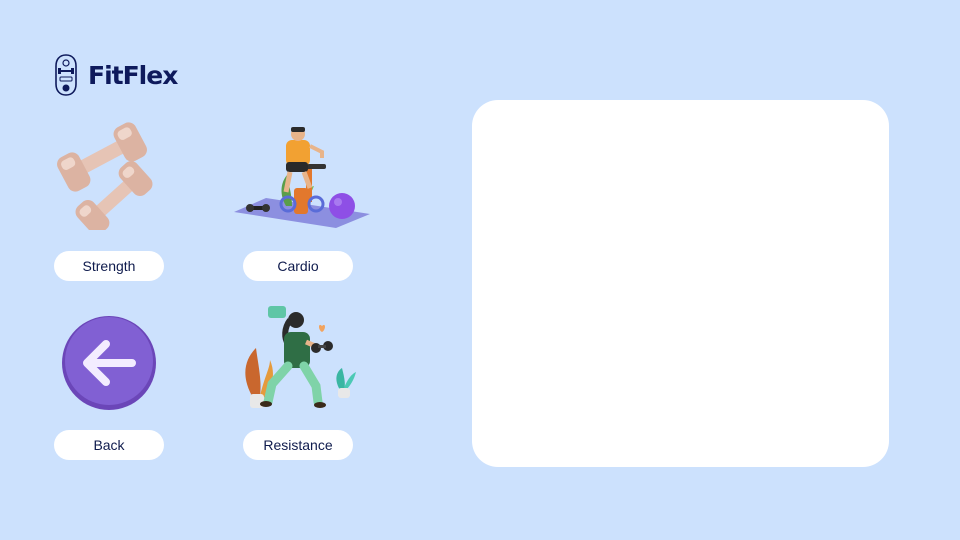 This screenshot has width=960, height=540. I want to click on lunge-with-dumbbell-person-icon, so click(300, 357).